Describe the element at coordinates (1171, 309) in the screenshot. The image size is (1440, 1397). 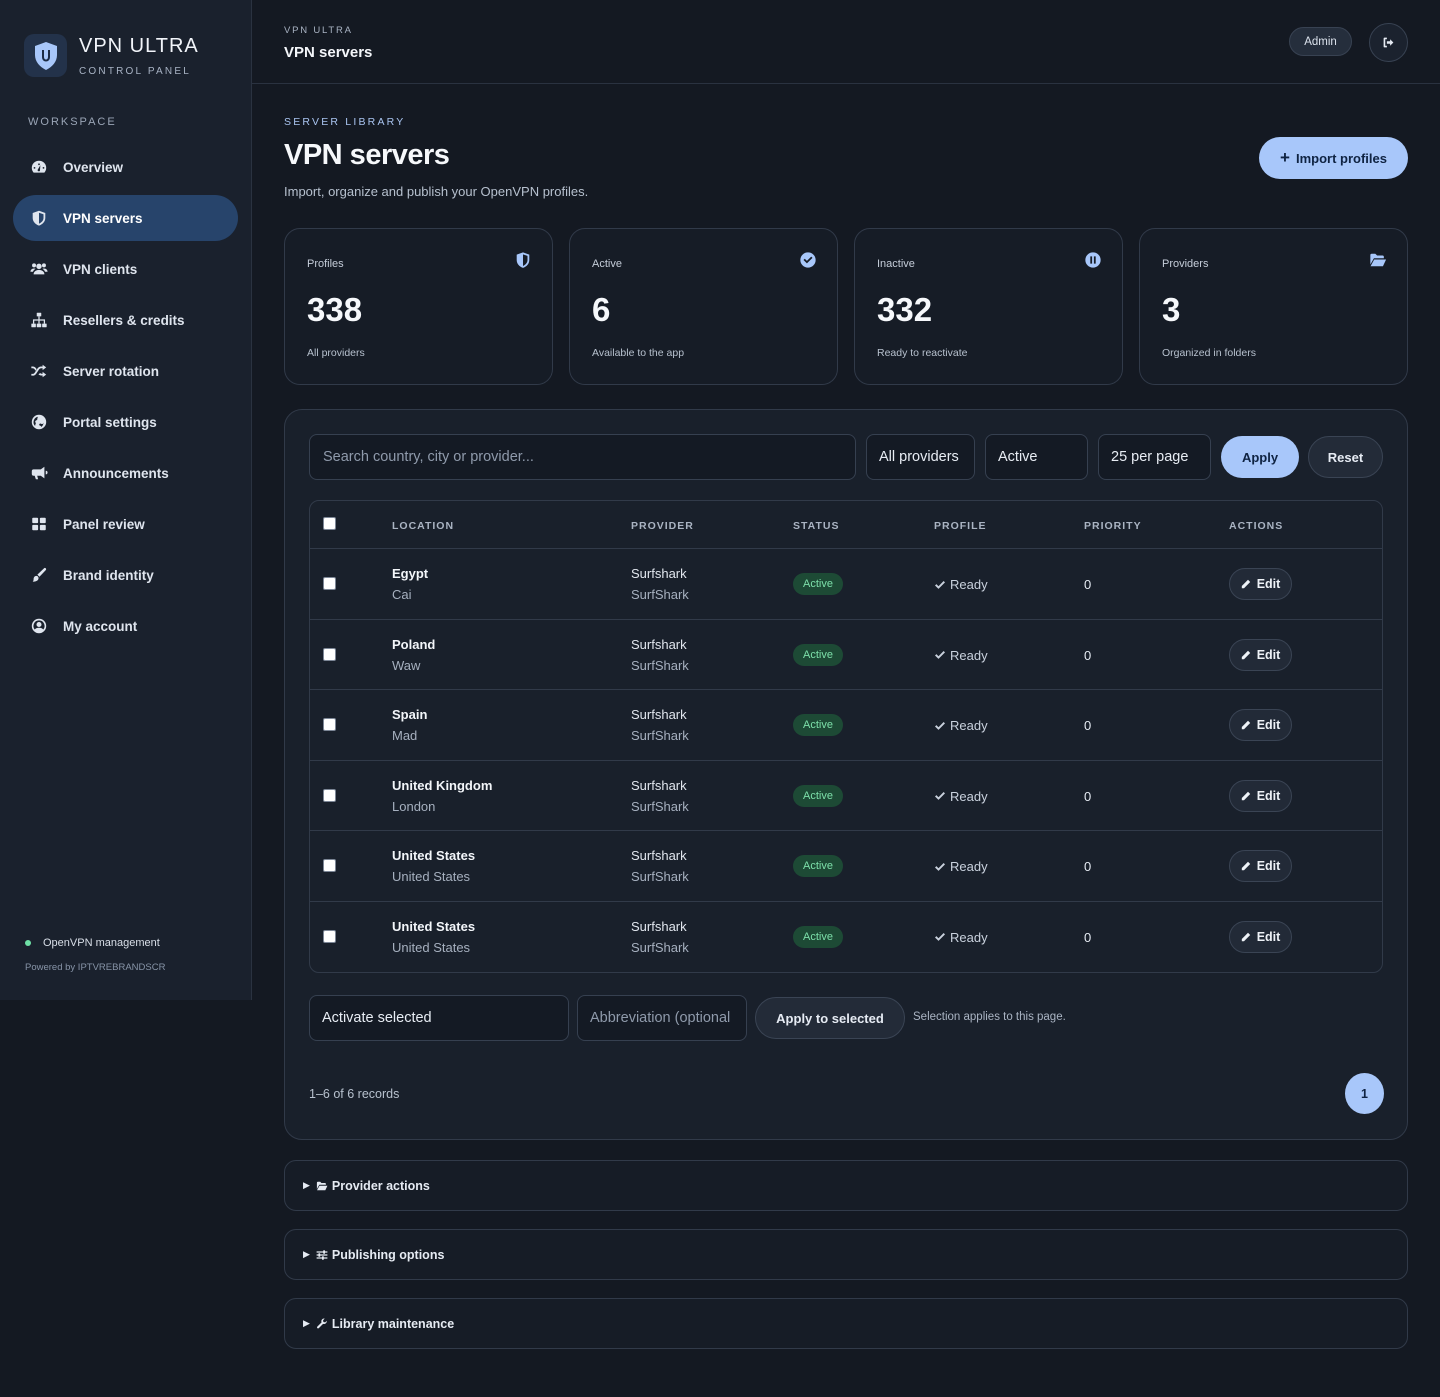
I see `stat-value: 3` at that location.